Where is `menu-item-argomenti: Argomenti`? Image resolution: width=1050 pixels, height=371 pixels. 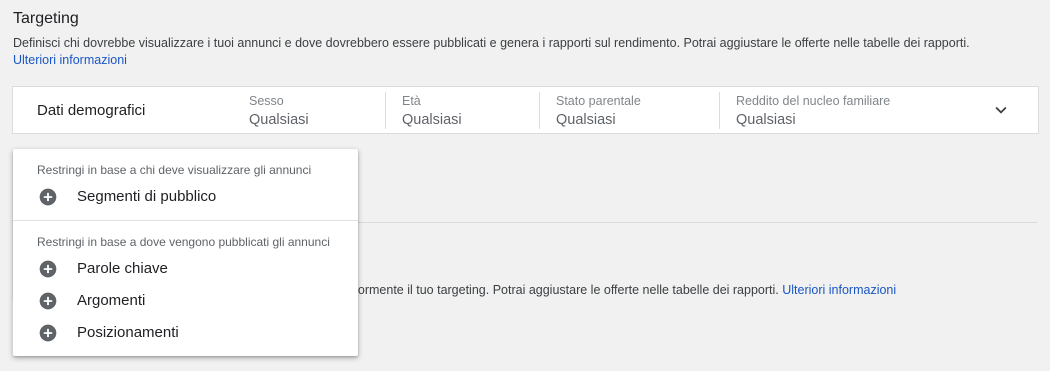 menu-item-argomenti: Argomenti is located at coordinates (185, 301).